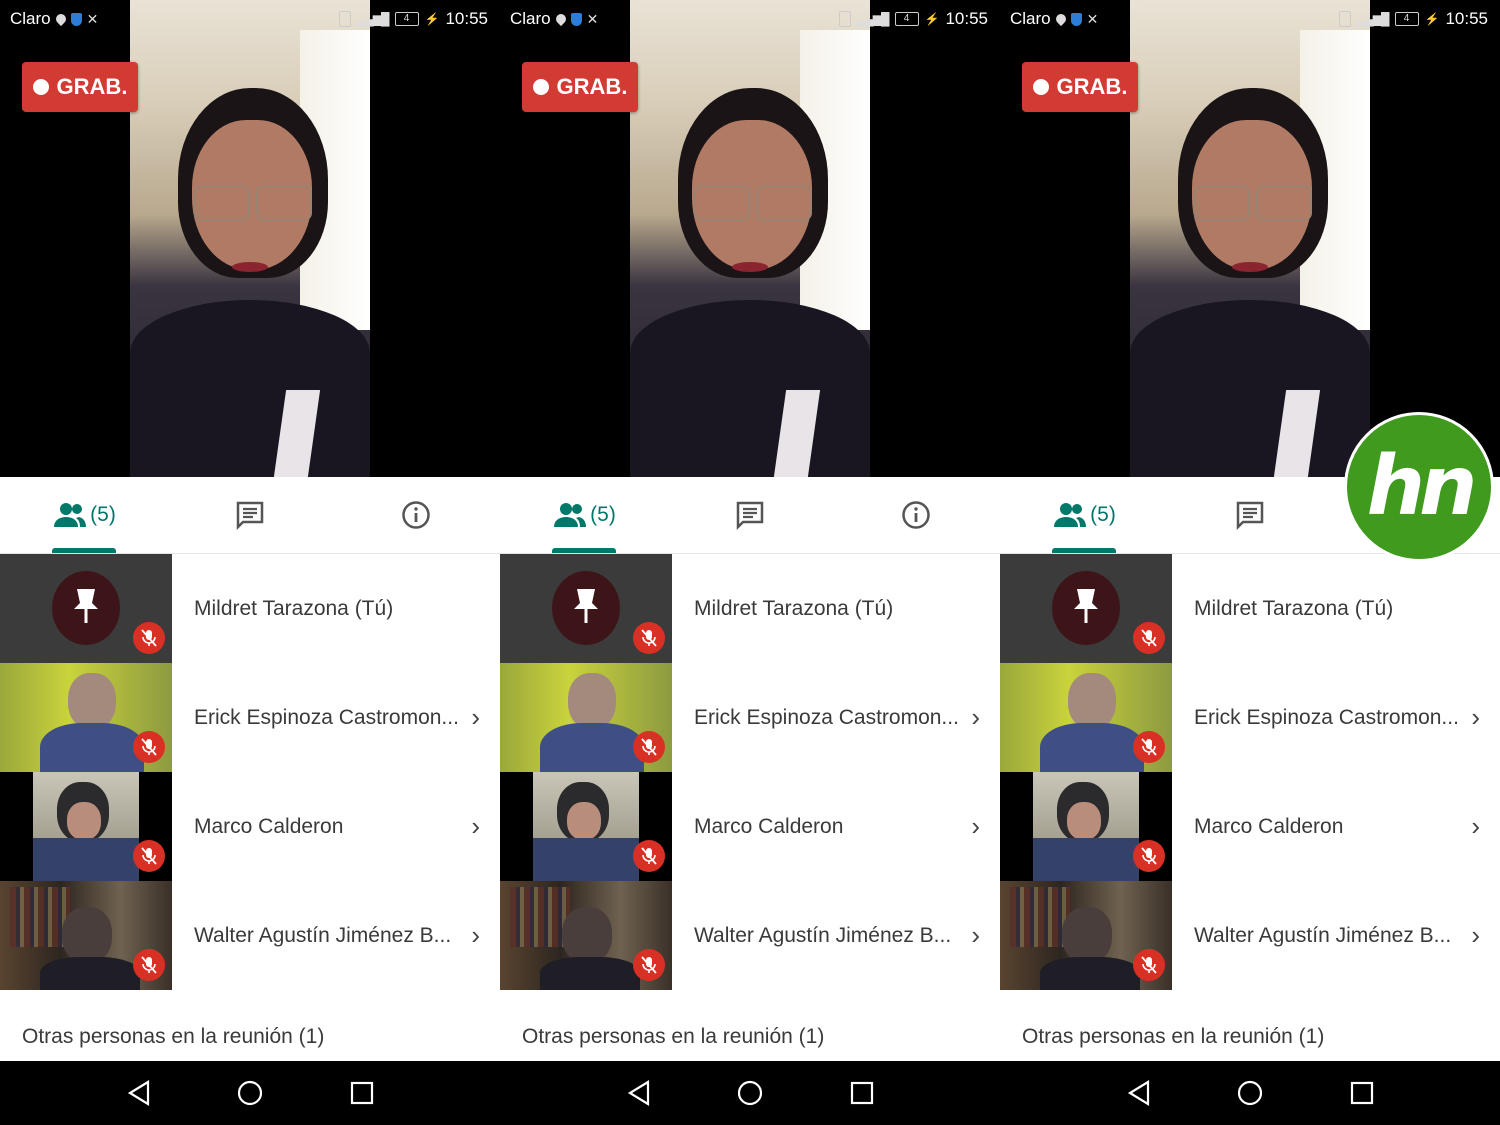  I want to click on record-dot-icon, so click(1040, 87).